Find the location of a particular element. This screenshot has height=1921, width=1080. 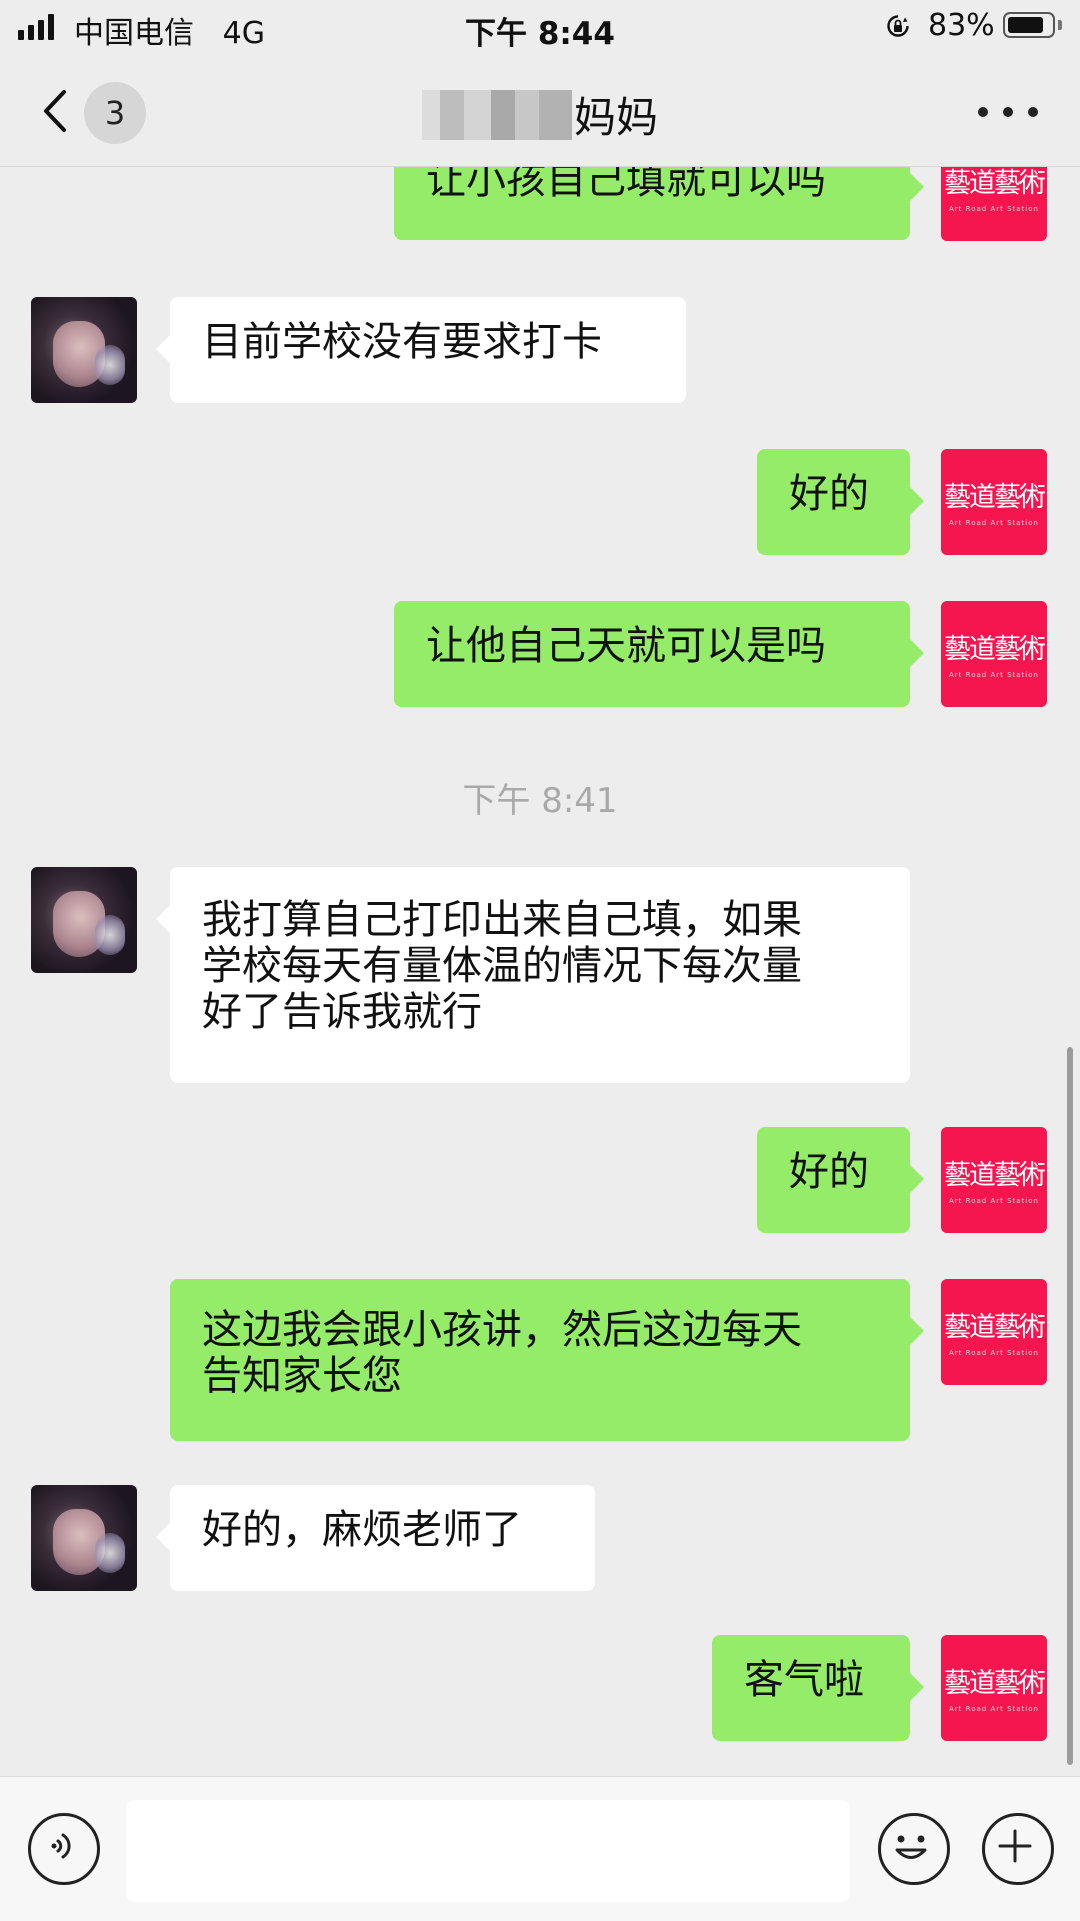

voice-icon is located at coordinates (64, 1849).